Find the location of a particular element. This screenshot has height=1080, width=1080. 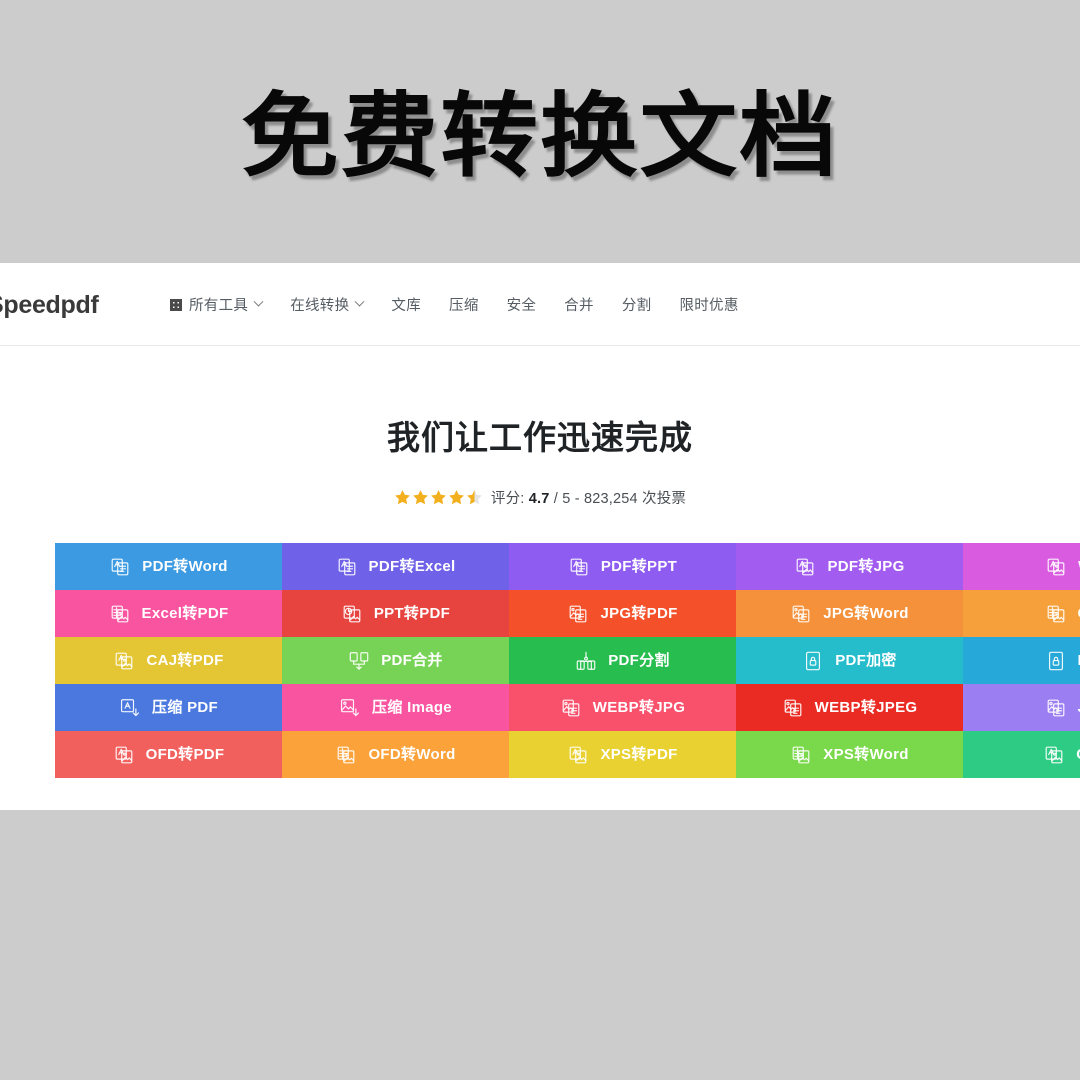

tool-tile: PDF转PPT is located at coordinates (622, 566).